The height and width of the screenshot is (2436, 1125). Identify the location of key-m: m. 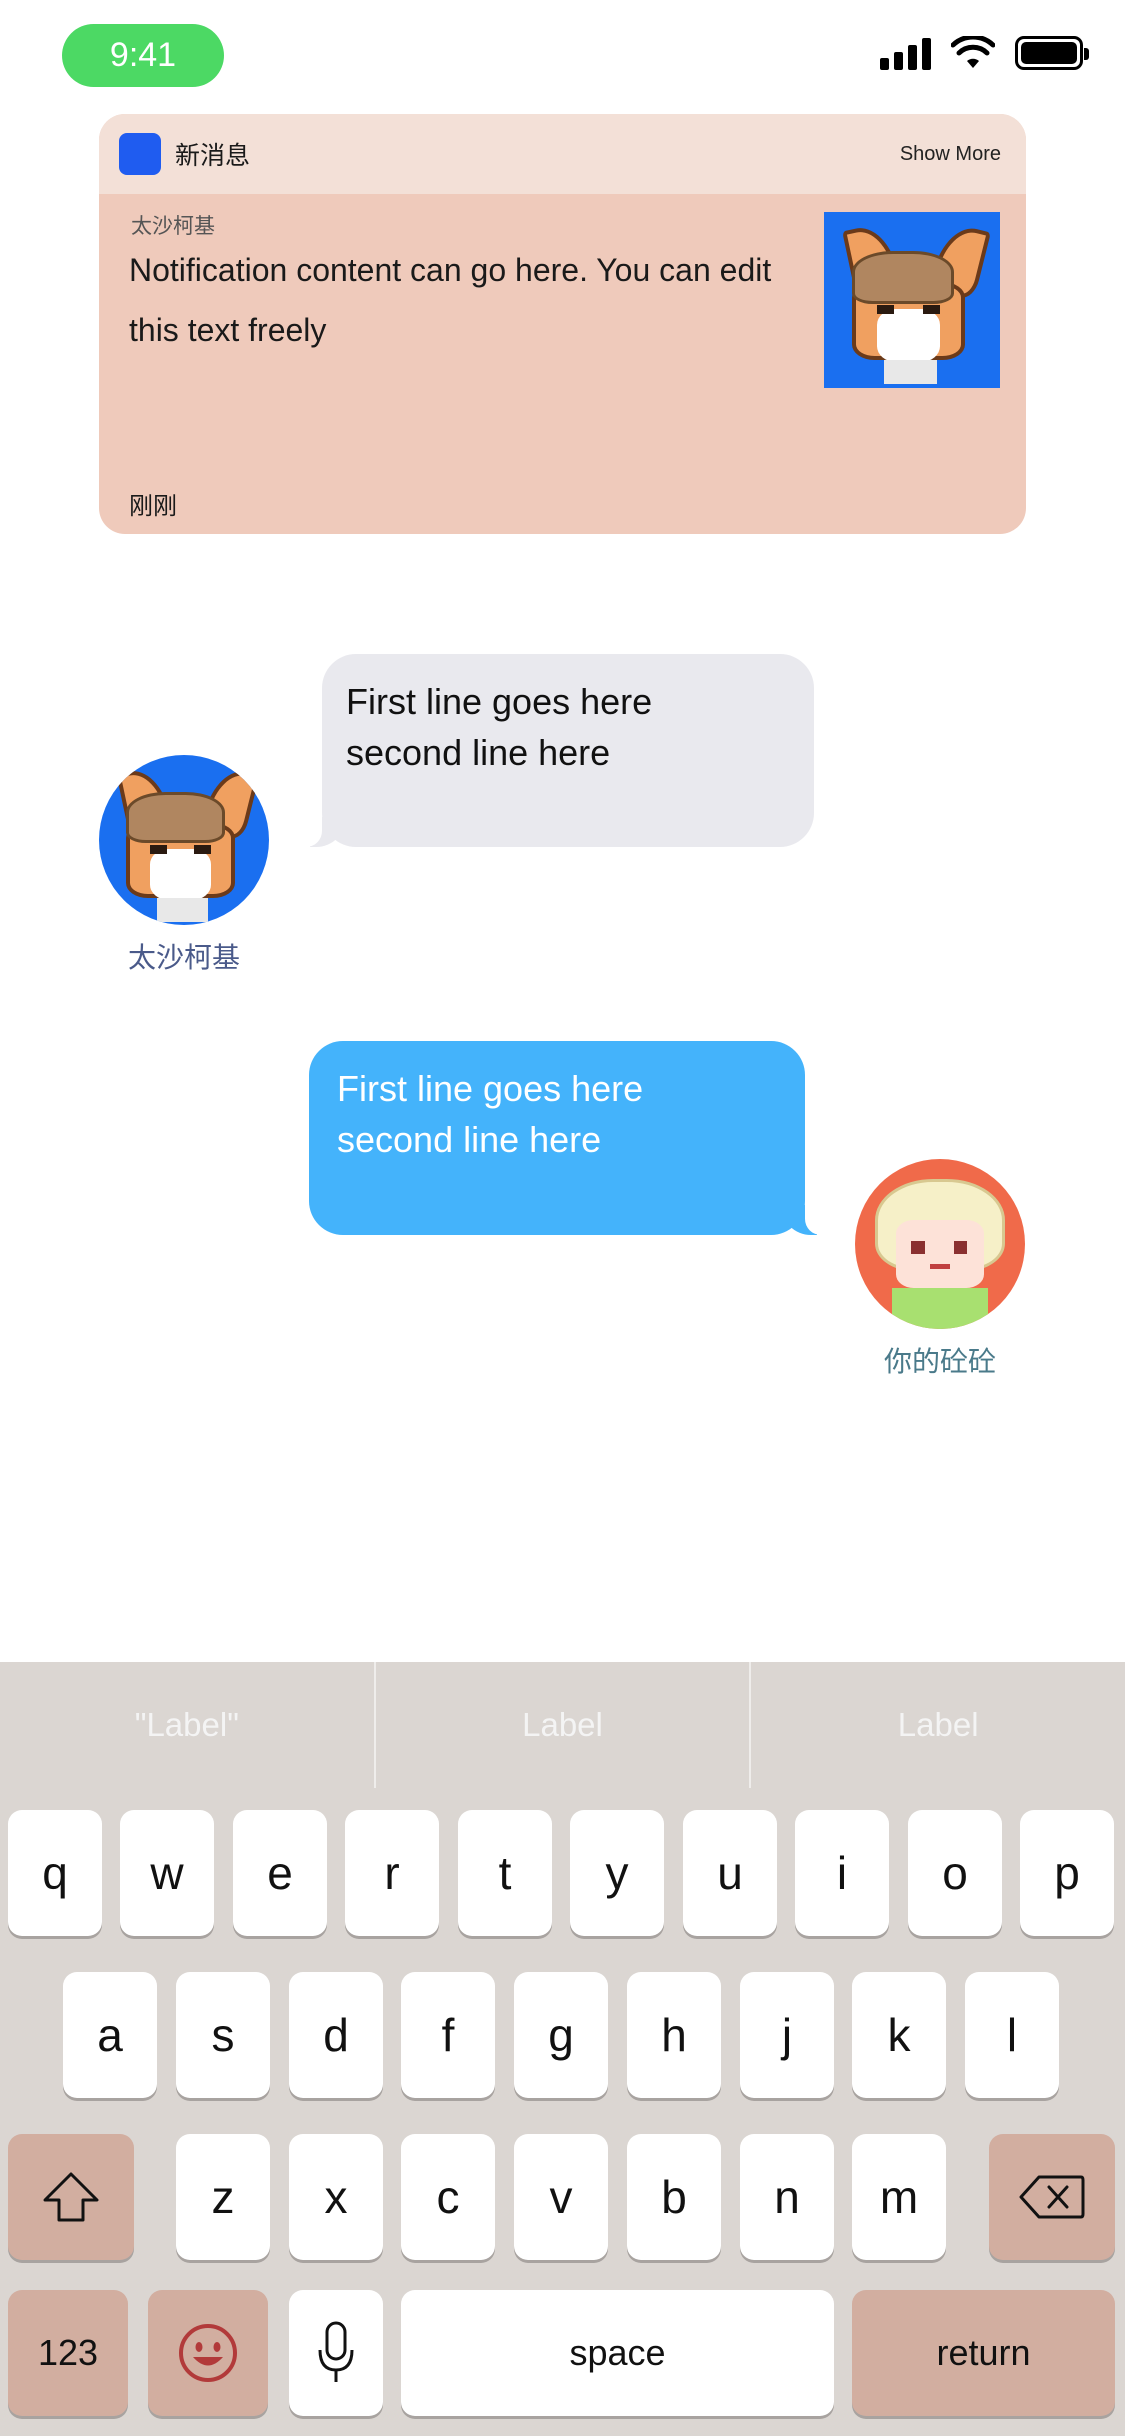
(899, 2197).